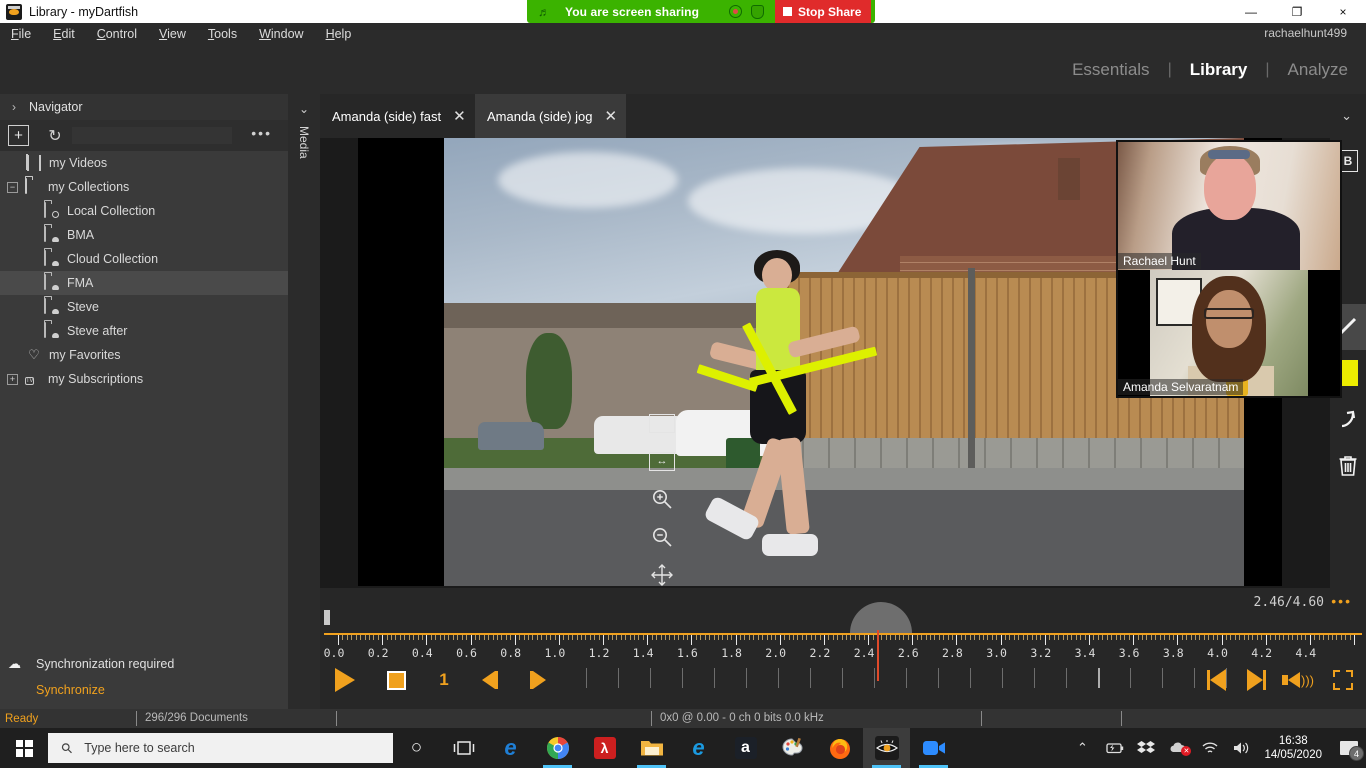  I want to click on speed-indicator: 1, so click(444, 680).